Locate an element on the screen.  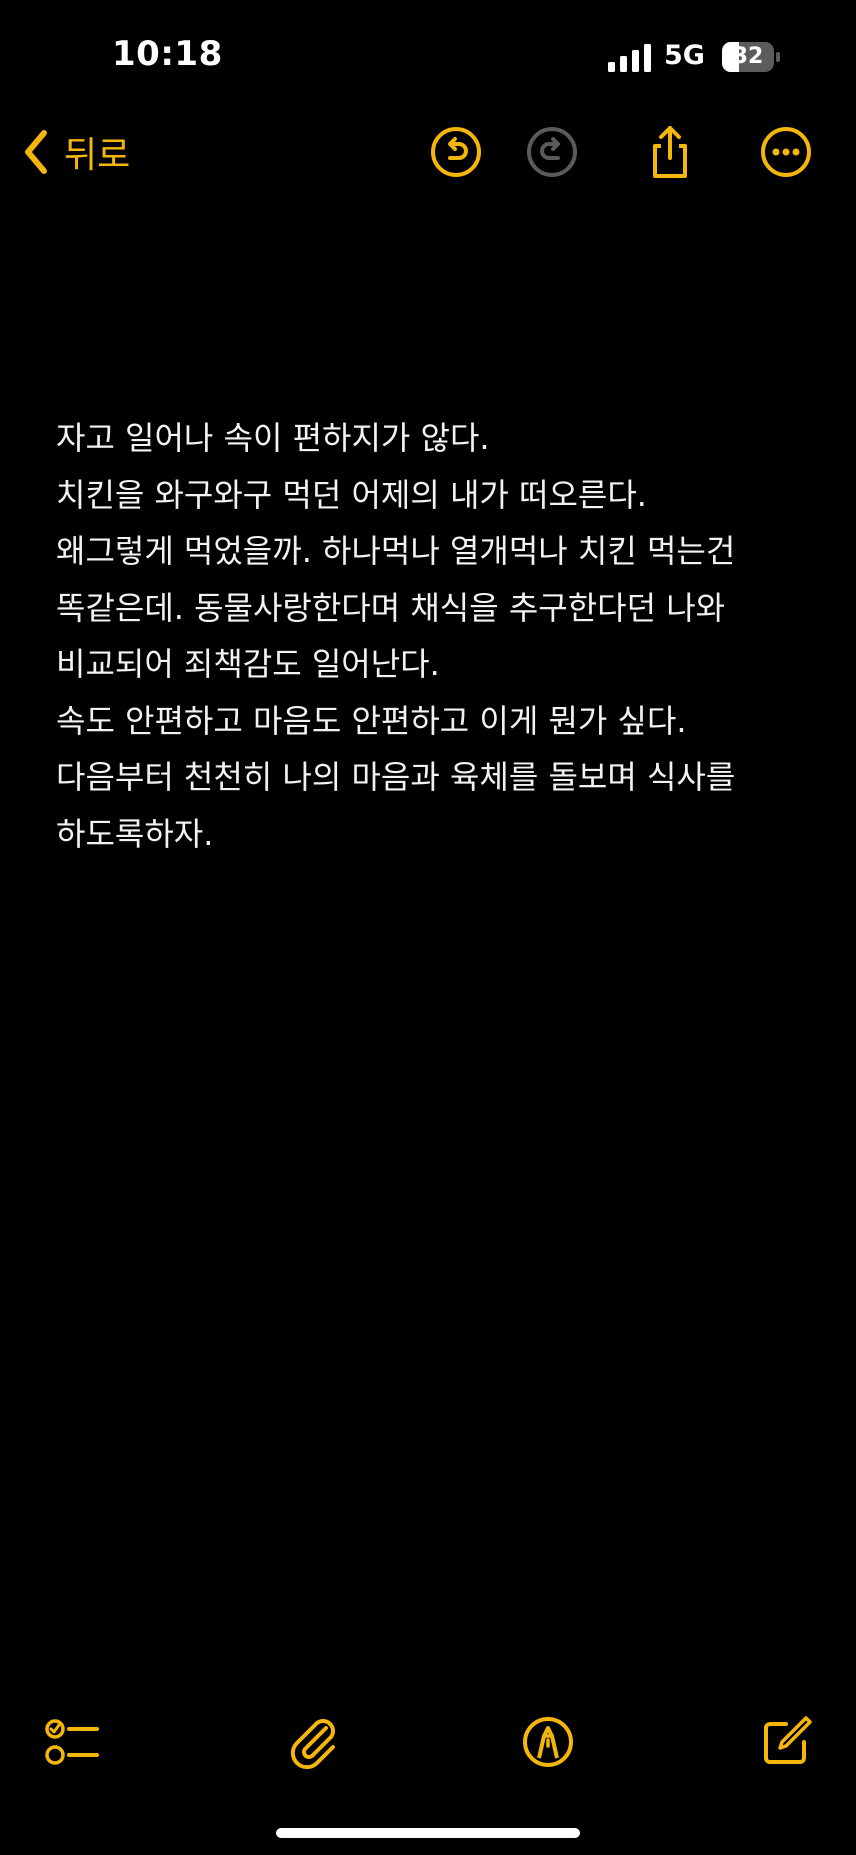
share-button is located at coordinates (670, 152).